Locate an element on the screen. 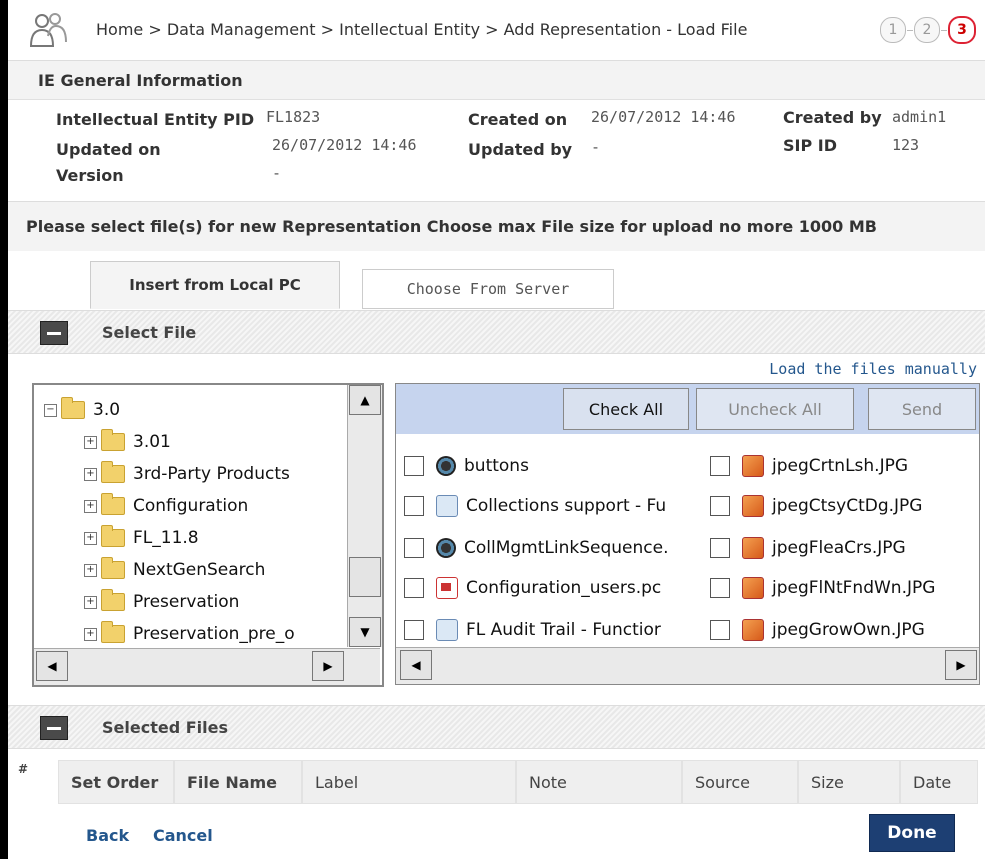  tree-item-label: 3.01 is located at coordinates (152, 442).